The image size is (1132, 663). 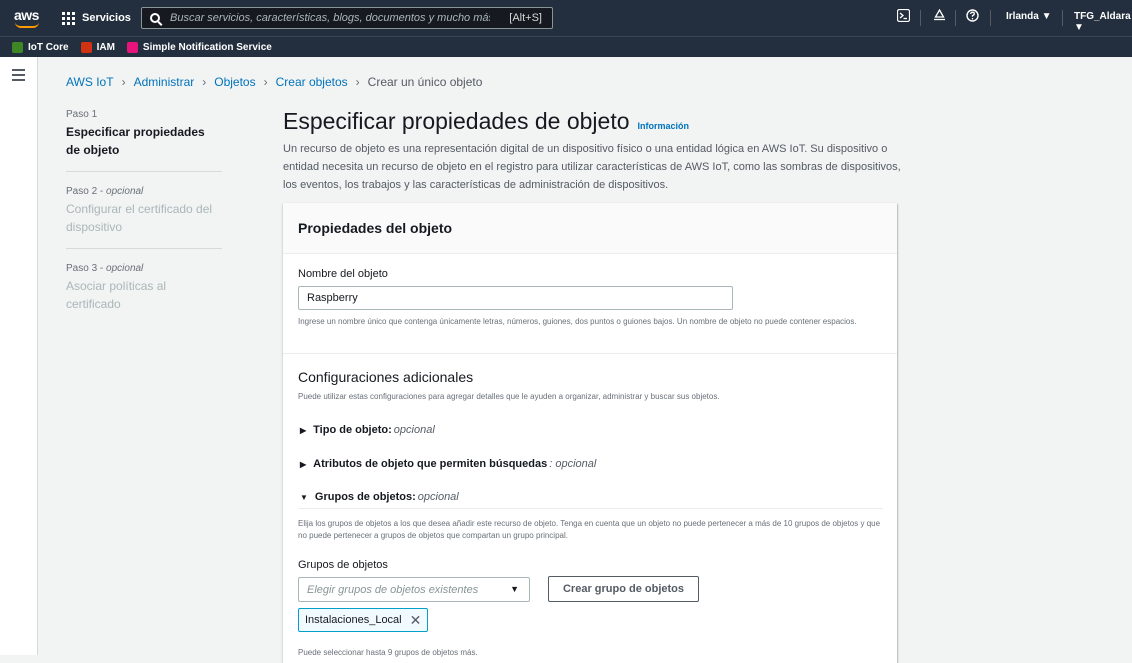 What do you see at coordinates (18, 76) in the screenshot?
I see `menu-icon` at bounding box center [18, 76].